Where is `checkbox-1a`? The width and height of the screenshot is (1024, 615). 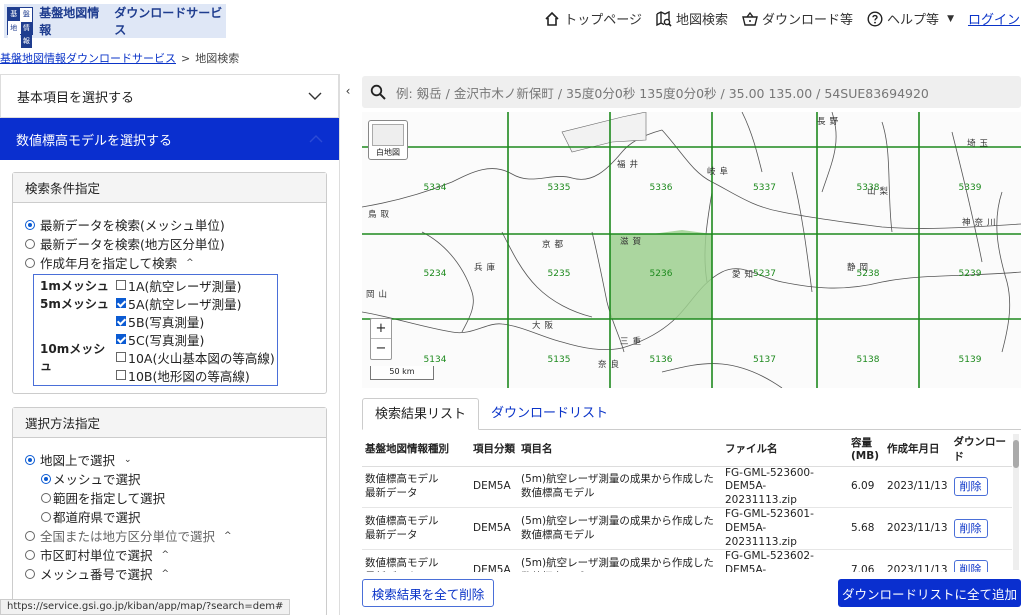 checkbox-1a is located at coordinates (121, 285).